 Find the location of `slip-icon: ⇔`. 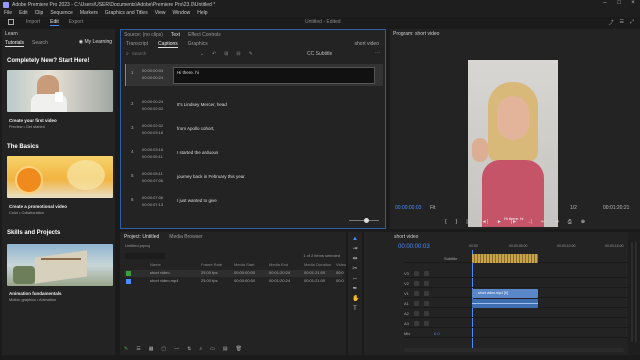

slip-icon: ⇔ is located at coordinates (355, 279).